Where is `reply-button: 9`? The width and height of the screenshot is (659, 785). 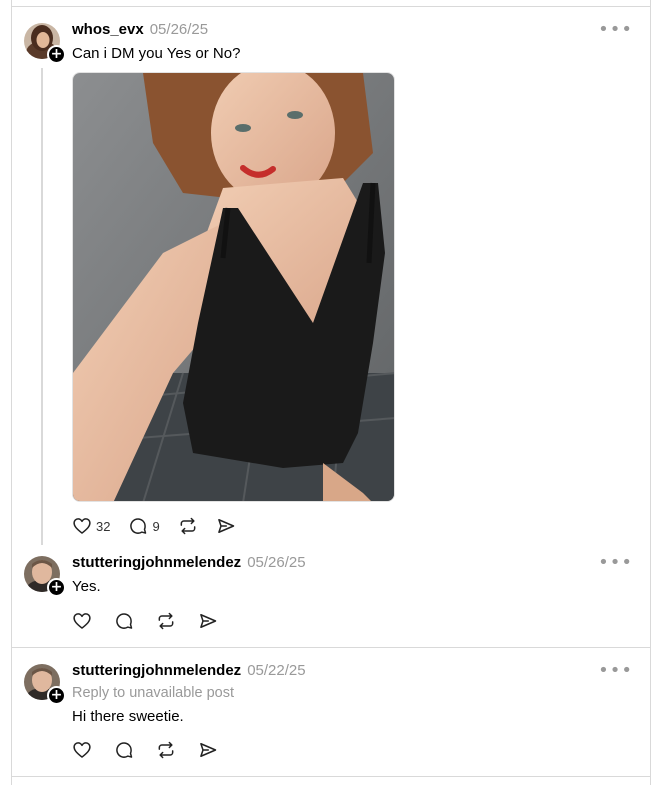
reply-button: 9 is located at coordinates (144, 526).